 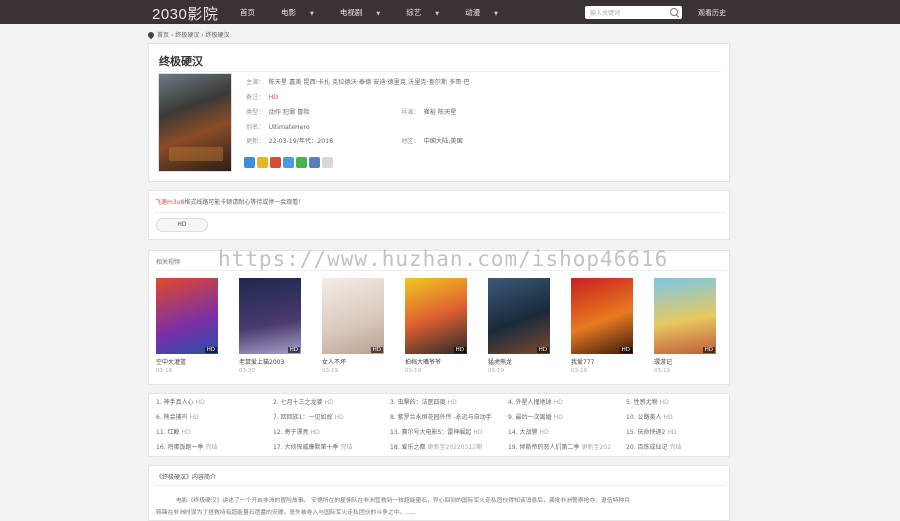 What do you see at coordinates (440, 112) in the screenshot?
I see `director-value: 崔裕 陈天星` at bounding box center [440, 112].